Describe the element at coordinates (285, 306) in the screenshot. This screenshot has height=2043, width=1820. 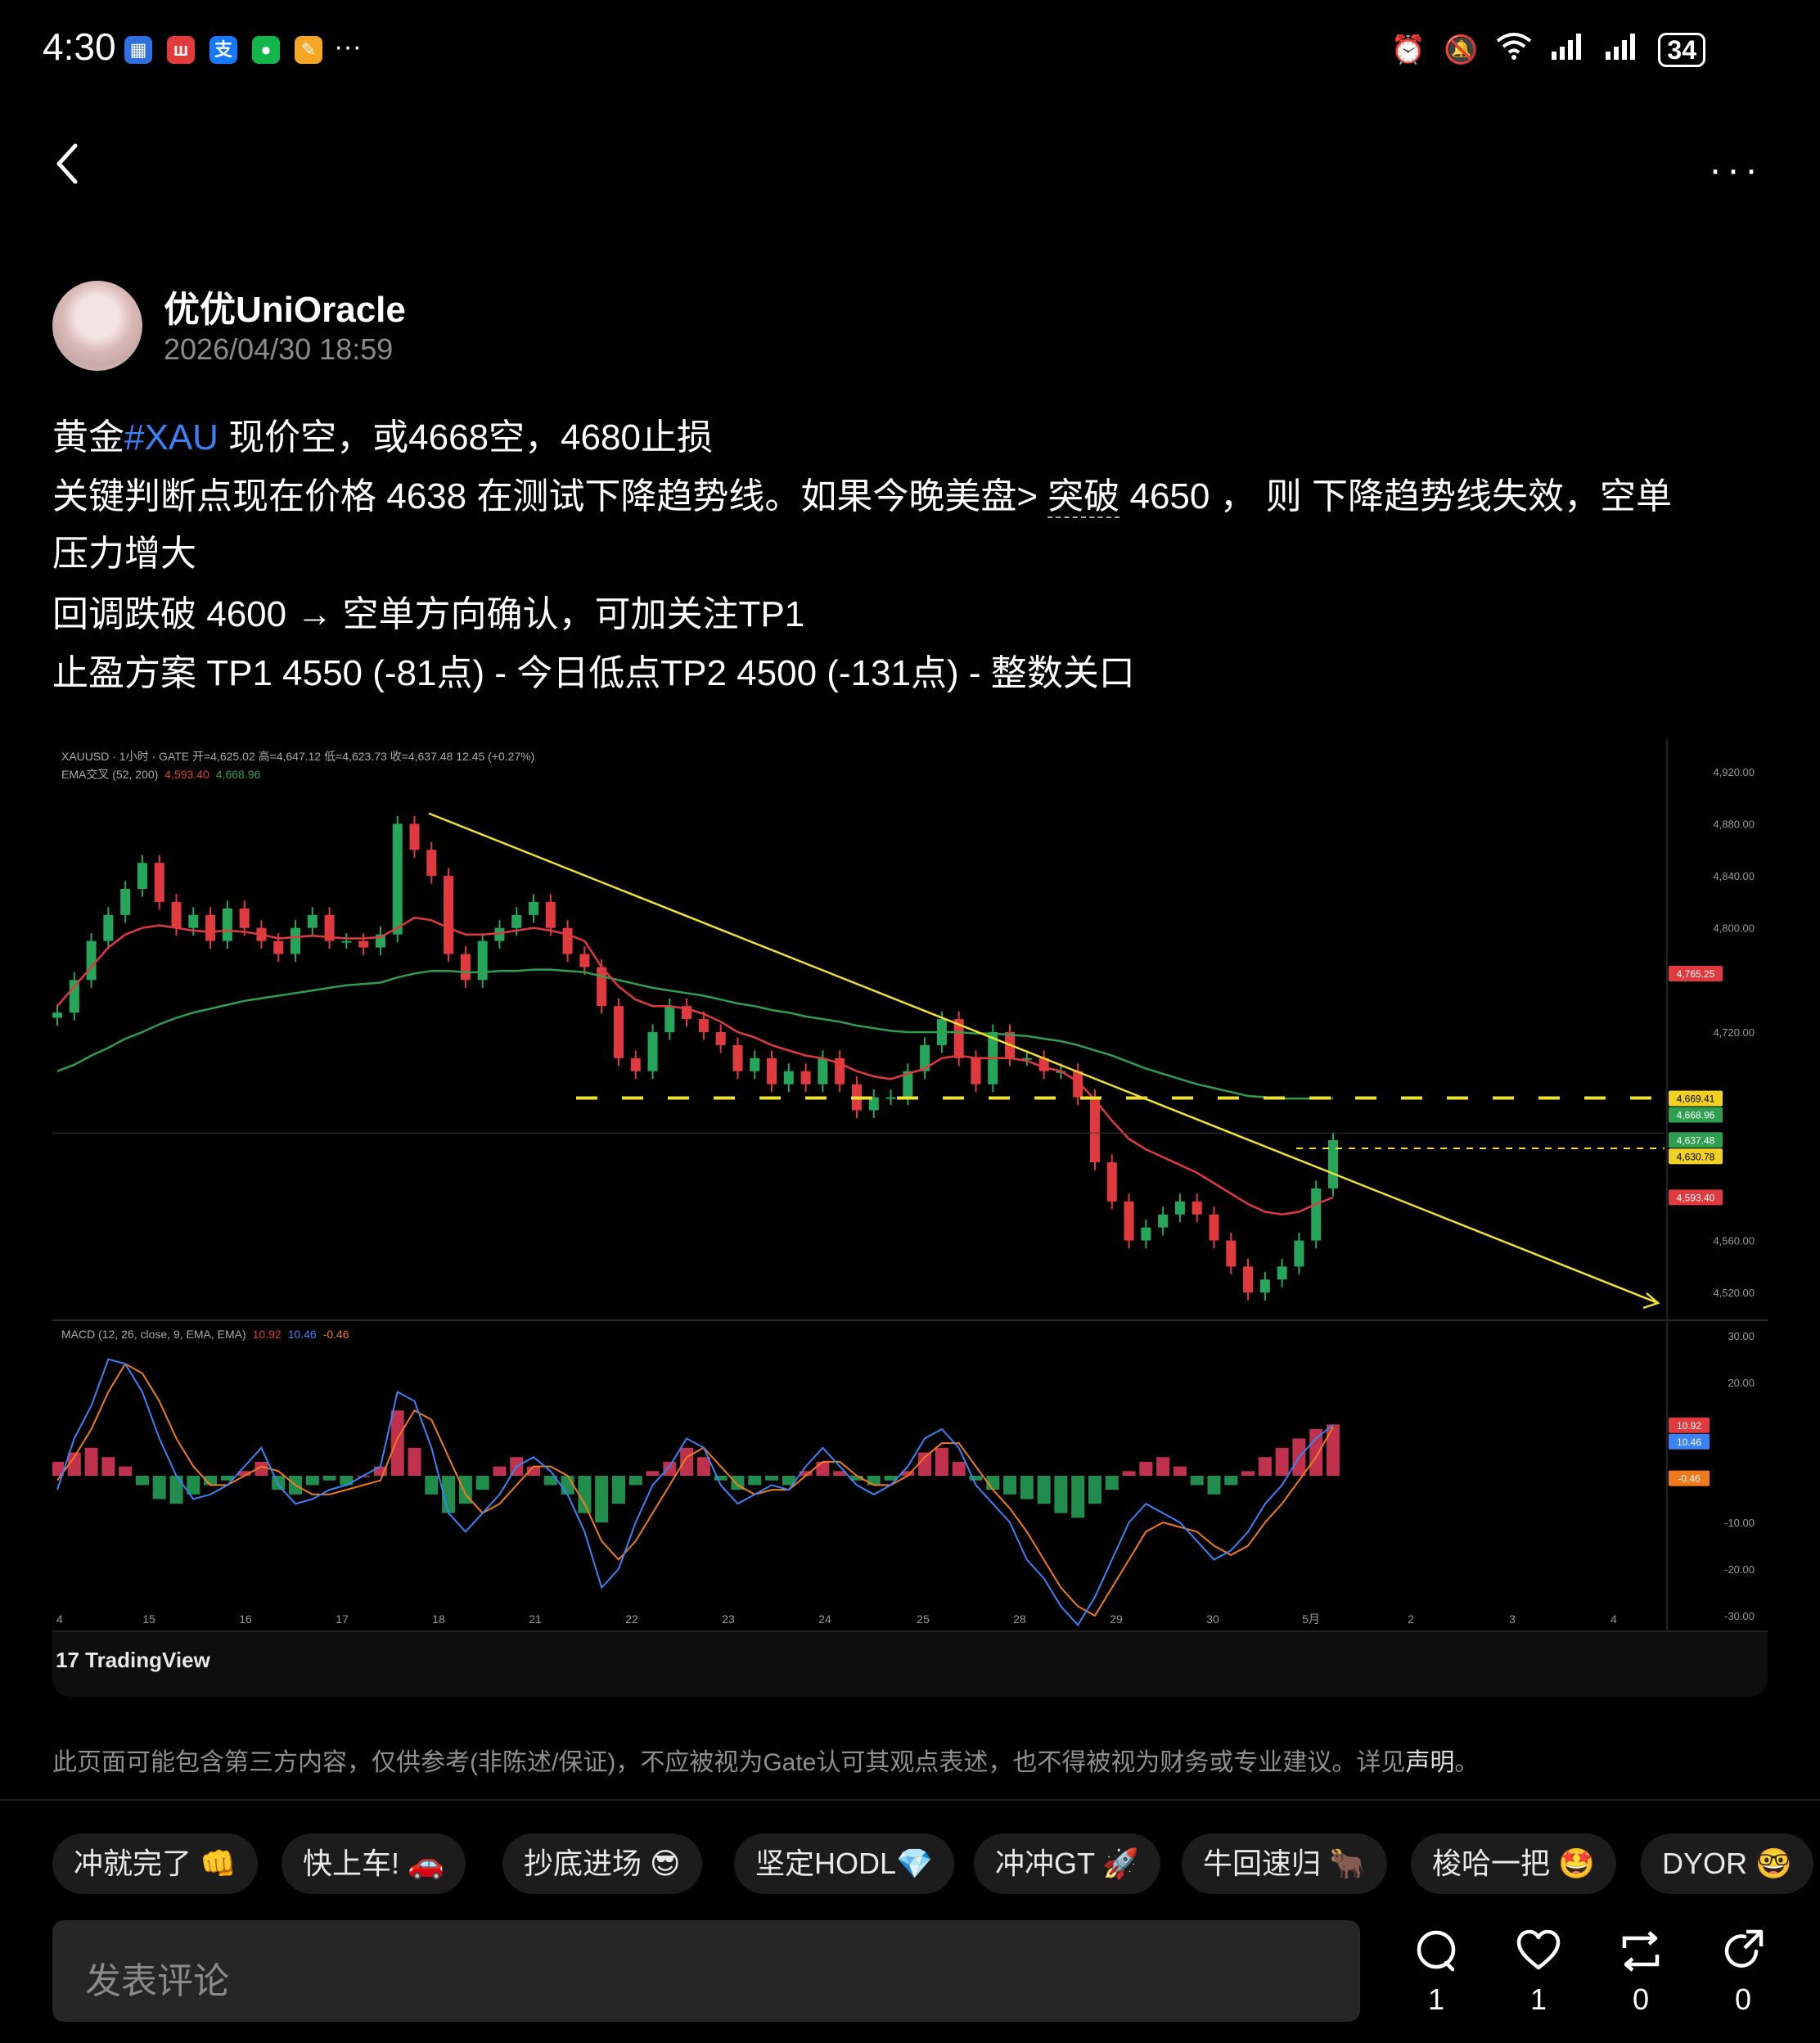
I see `author-name: 优优UniOracle` at that location.